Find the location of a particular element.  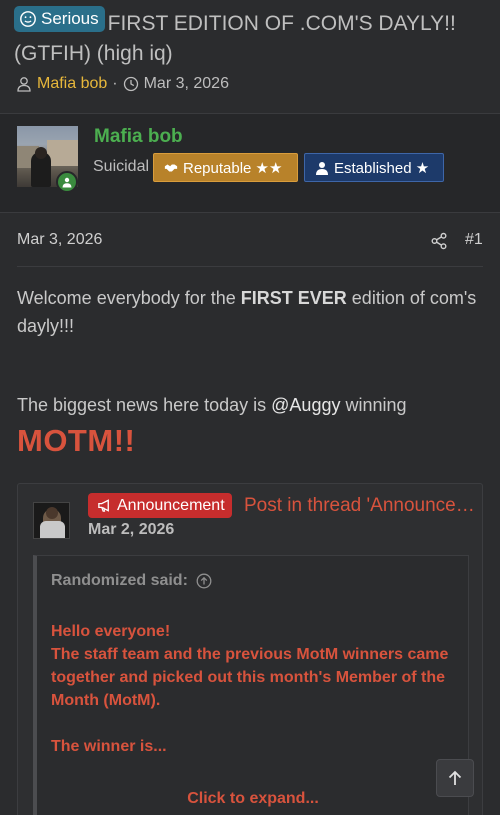

handshake-icon is located at coordinates (171, 167).